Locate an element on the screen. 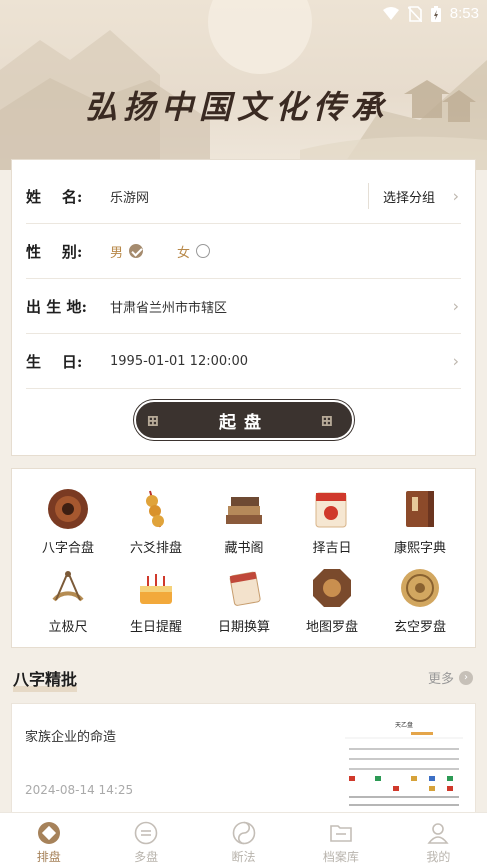 This screenshot has width=487, height=865. name-label: 姓 名: is located at coordinates (54, 196).